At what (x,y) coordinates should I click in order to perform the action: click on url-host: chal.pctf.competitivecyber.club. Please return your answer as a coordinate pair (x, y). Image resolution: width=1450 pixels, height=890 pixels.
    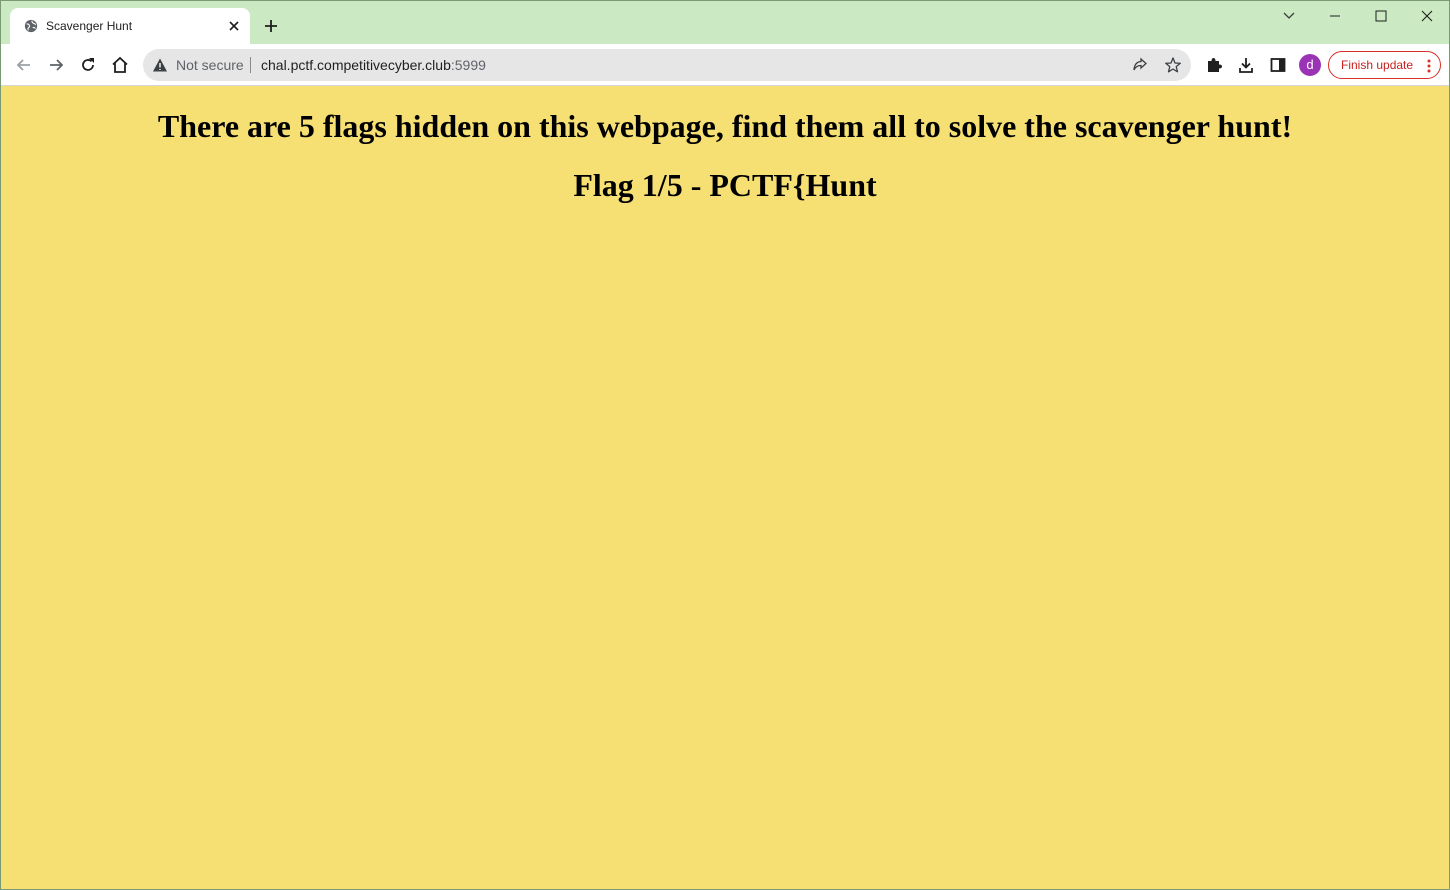
    Looking at the image, I should click on (356, 65).